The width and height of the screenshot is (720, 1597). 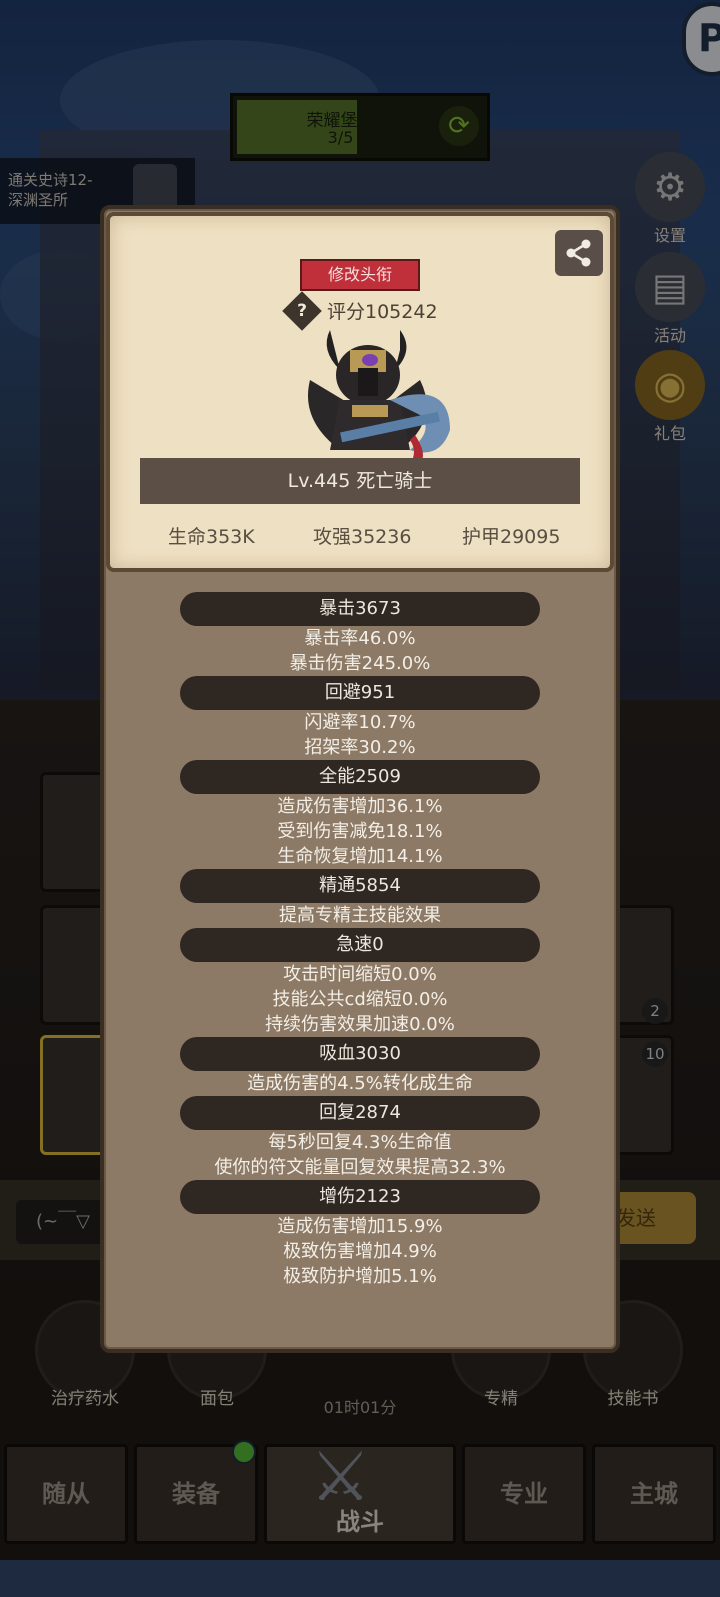 What do you see at coordinates (360, 945) in the screenshot?
I see `stat-group-header: 急速0` at bounding box center [360, 945].